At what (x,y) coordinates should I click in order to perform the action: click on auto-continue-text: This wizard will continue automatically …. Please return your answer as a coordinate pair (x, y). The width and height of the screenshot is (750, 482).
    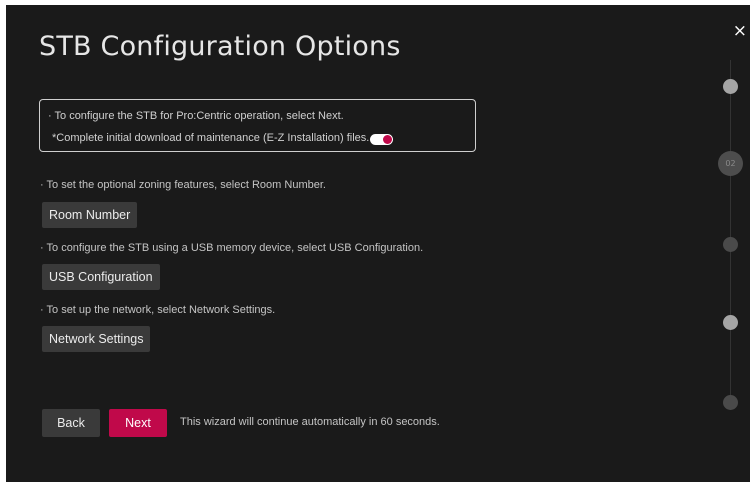
    Looking at the image, I should click on (310, 422).